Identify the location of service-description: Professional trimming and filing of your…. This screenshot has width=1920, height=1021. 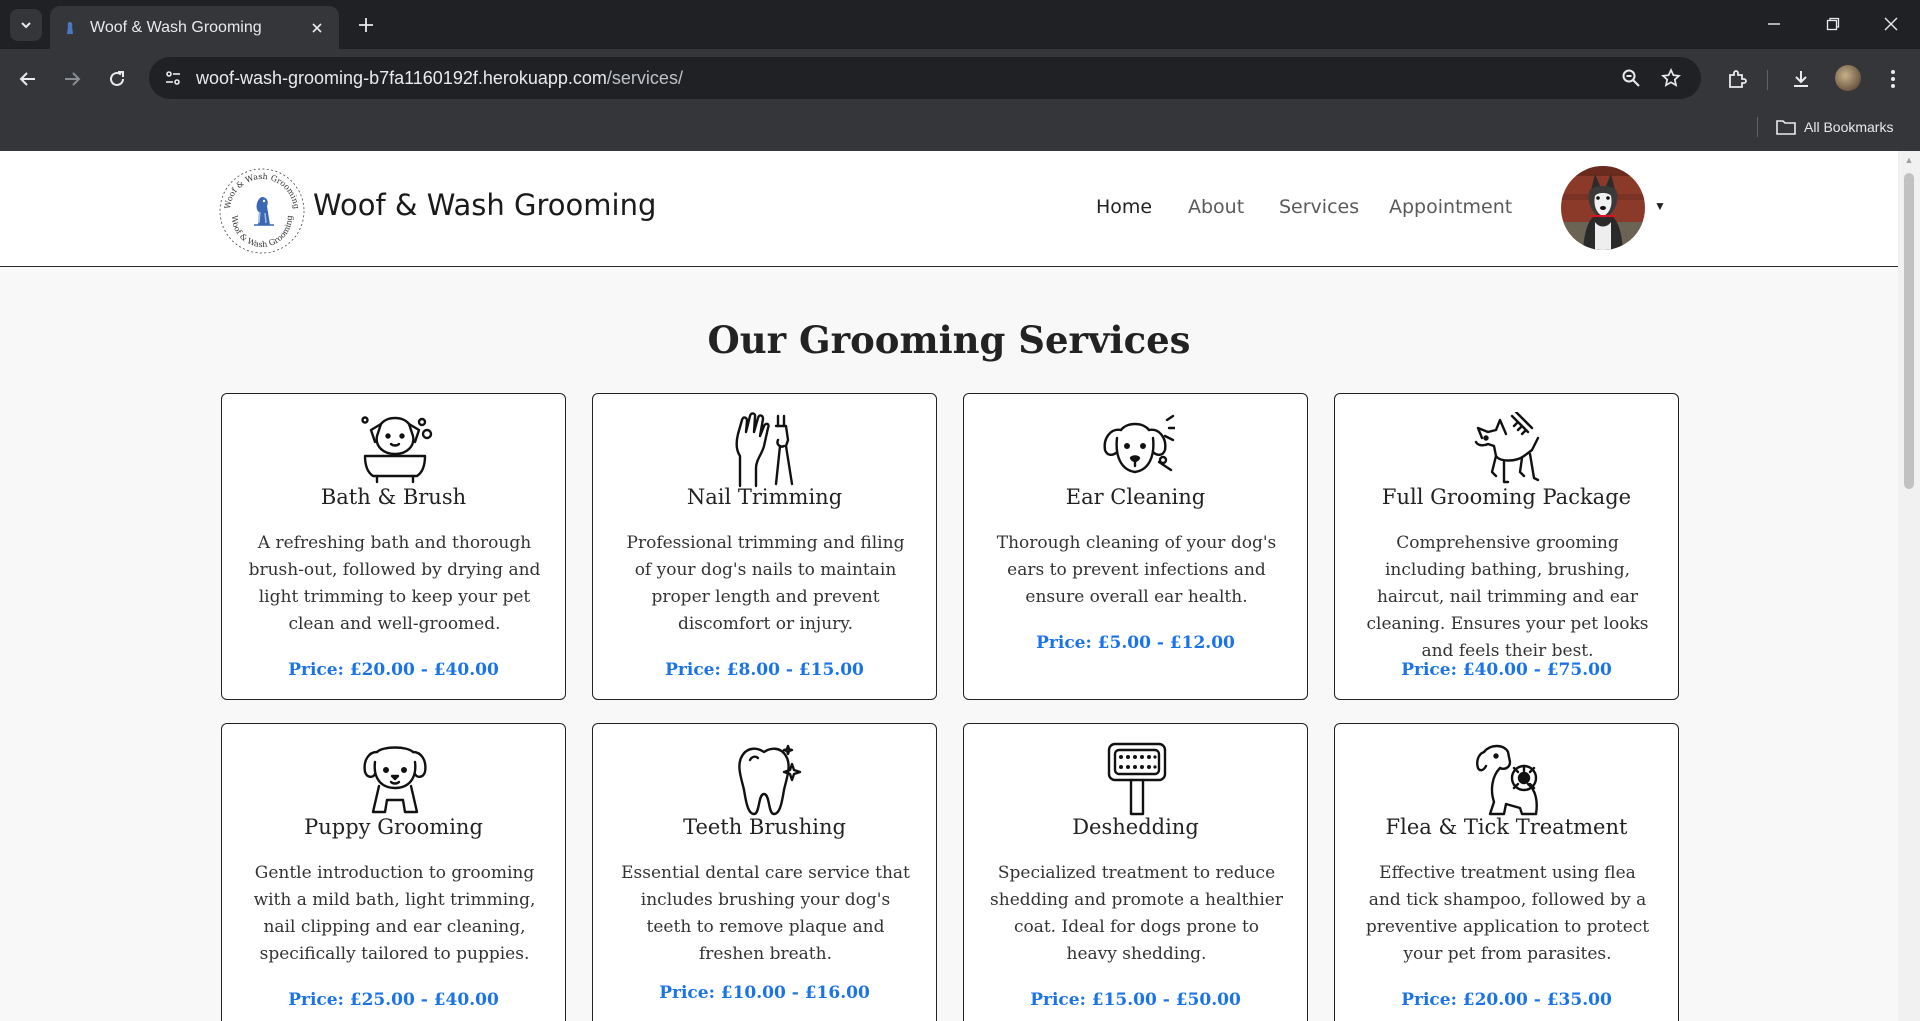
(765, 583).